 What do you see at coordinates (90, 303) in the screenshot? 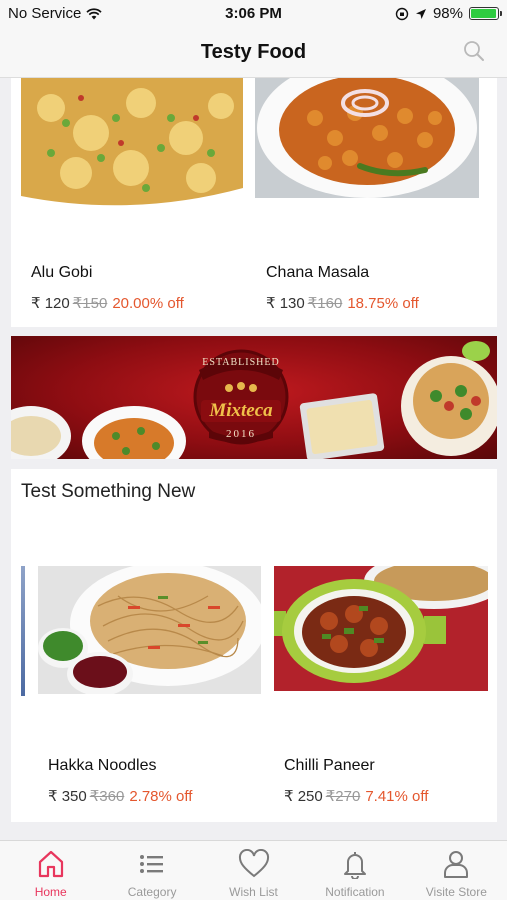
I see `original-price: ₹150` at bounding box center [90, 303].